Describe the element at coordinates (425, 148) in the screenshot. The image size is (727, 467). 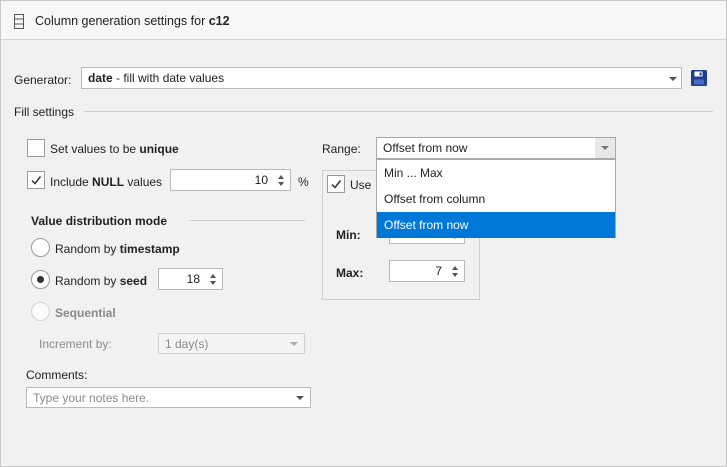
I see `range-value: Offset from now` at that location.